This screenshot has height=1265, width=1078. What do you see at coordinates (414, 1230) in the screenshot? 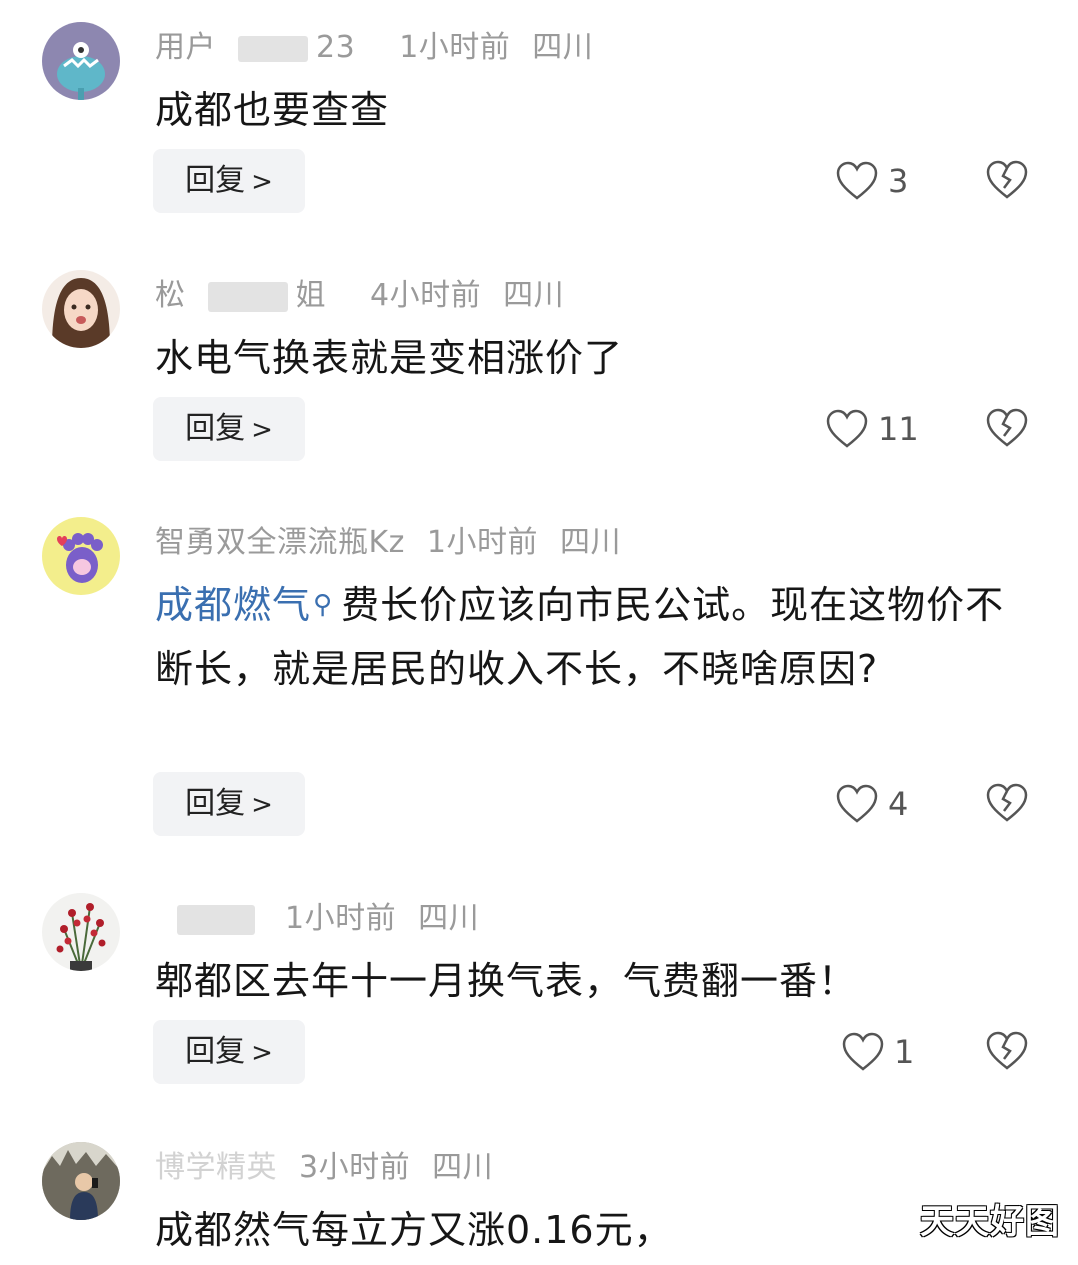
I see `comment-text: 成都然气每立方又涨0.16元，` at bounding box center [414, 1230].